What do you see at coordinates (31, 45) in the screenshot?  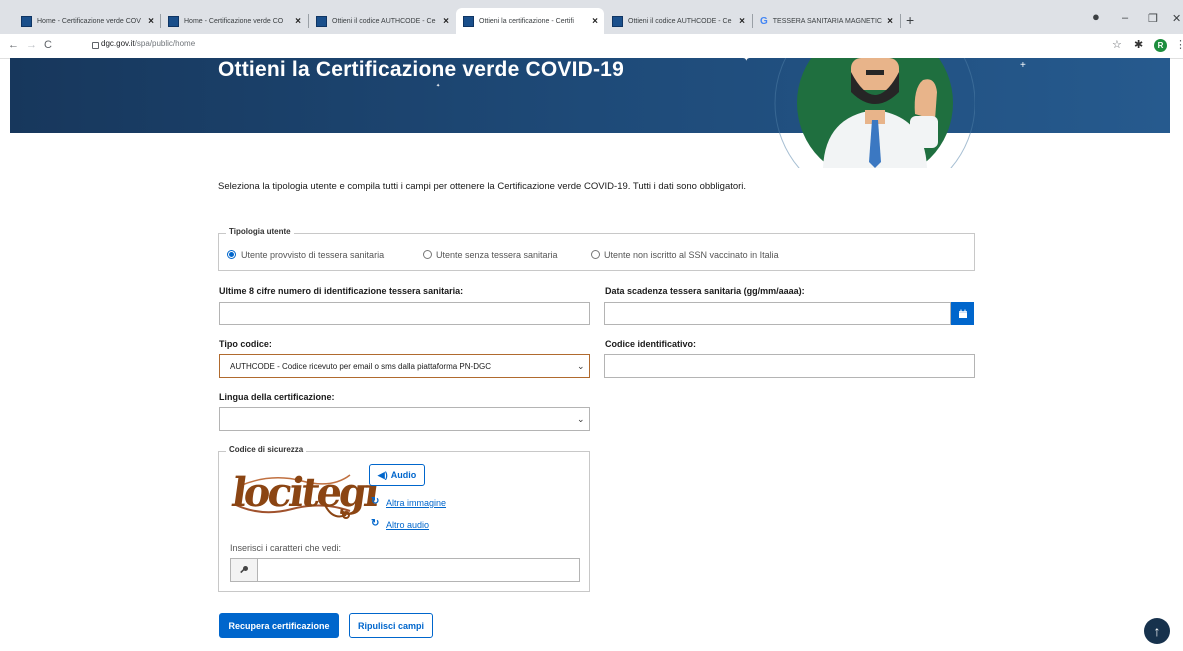 I see `forward-icon: →` at bounding box center [31, 45].